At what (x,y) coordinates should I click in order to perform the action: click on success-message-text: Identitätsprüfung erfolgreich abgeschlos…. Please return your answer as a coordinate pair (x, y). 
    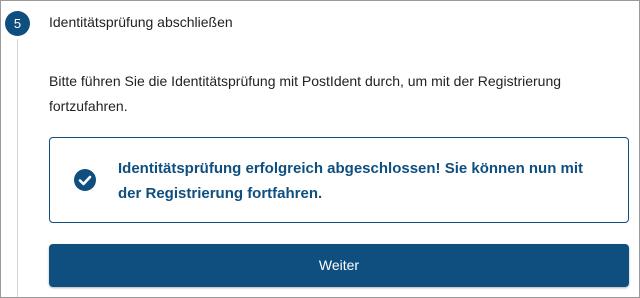
    Looking at the image, I should click on (351, 181).